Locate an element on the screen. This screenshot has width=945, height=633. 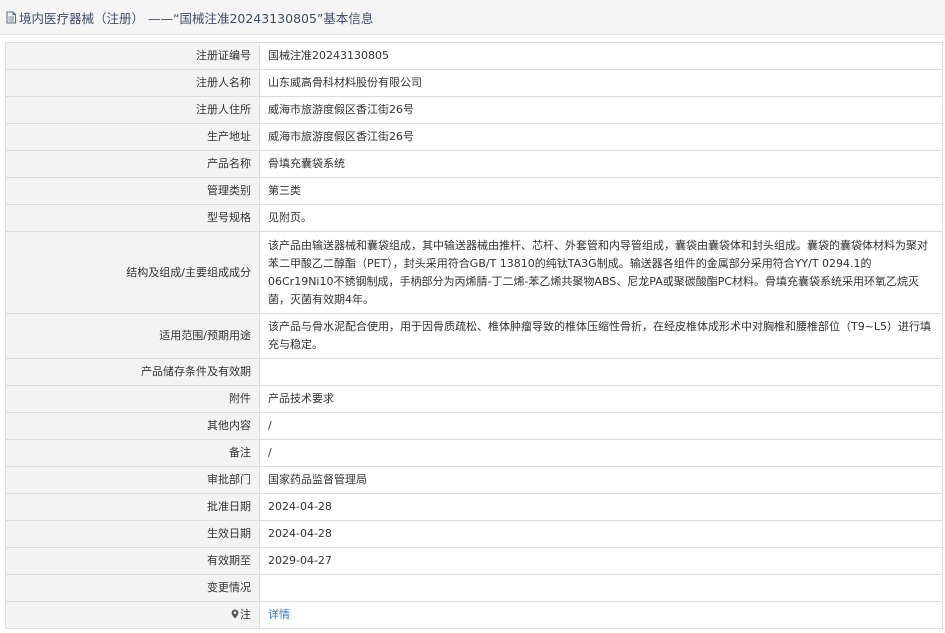
row-label: 其他内容 is located at coordinates (132, 426).